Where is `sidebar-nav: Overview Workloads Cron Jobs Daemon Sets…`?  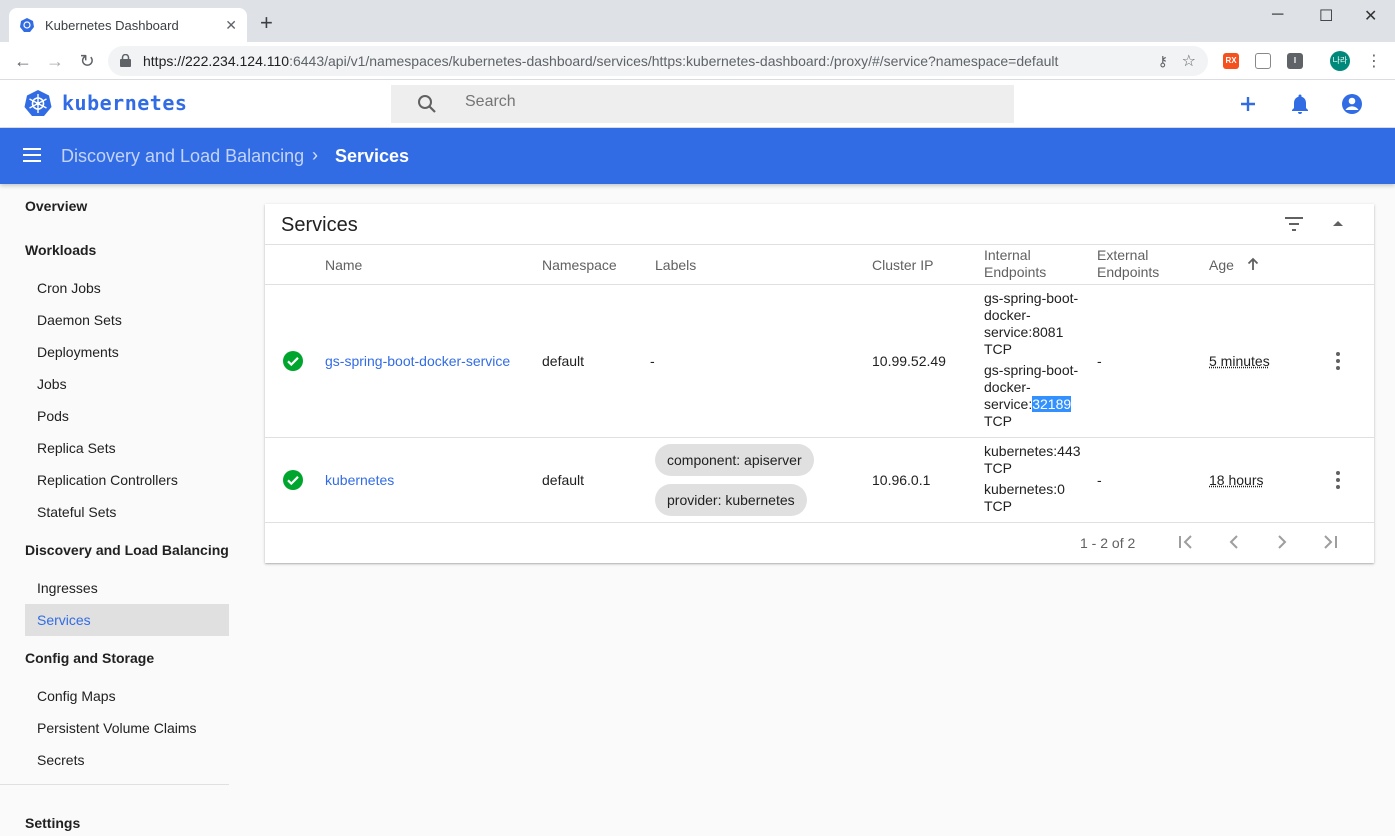
sidebar-nav: Overview Workloads Cron Jobs Daemon Sets… is located at coordinates (120, 510).